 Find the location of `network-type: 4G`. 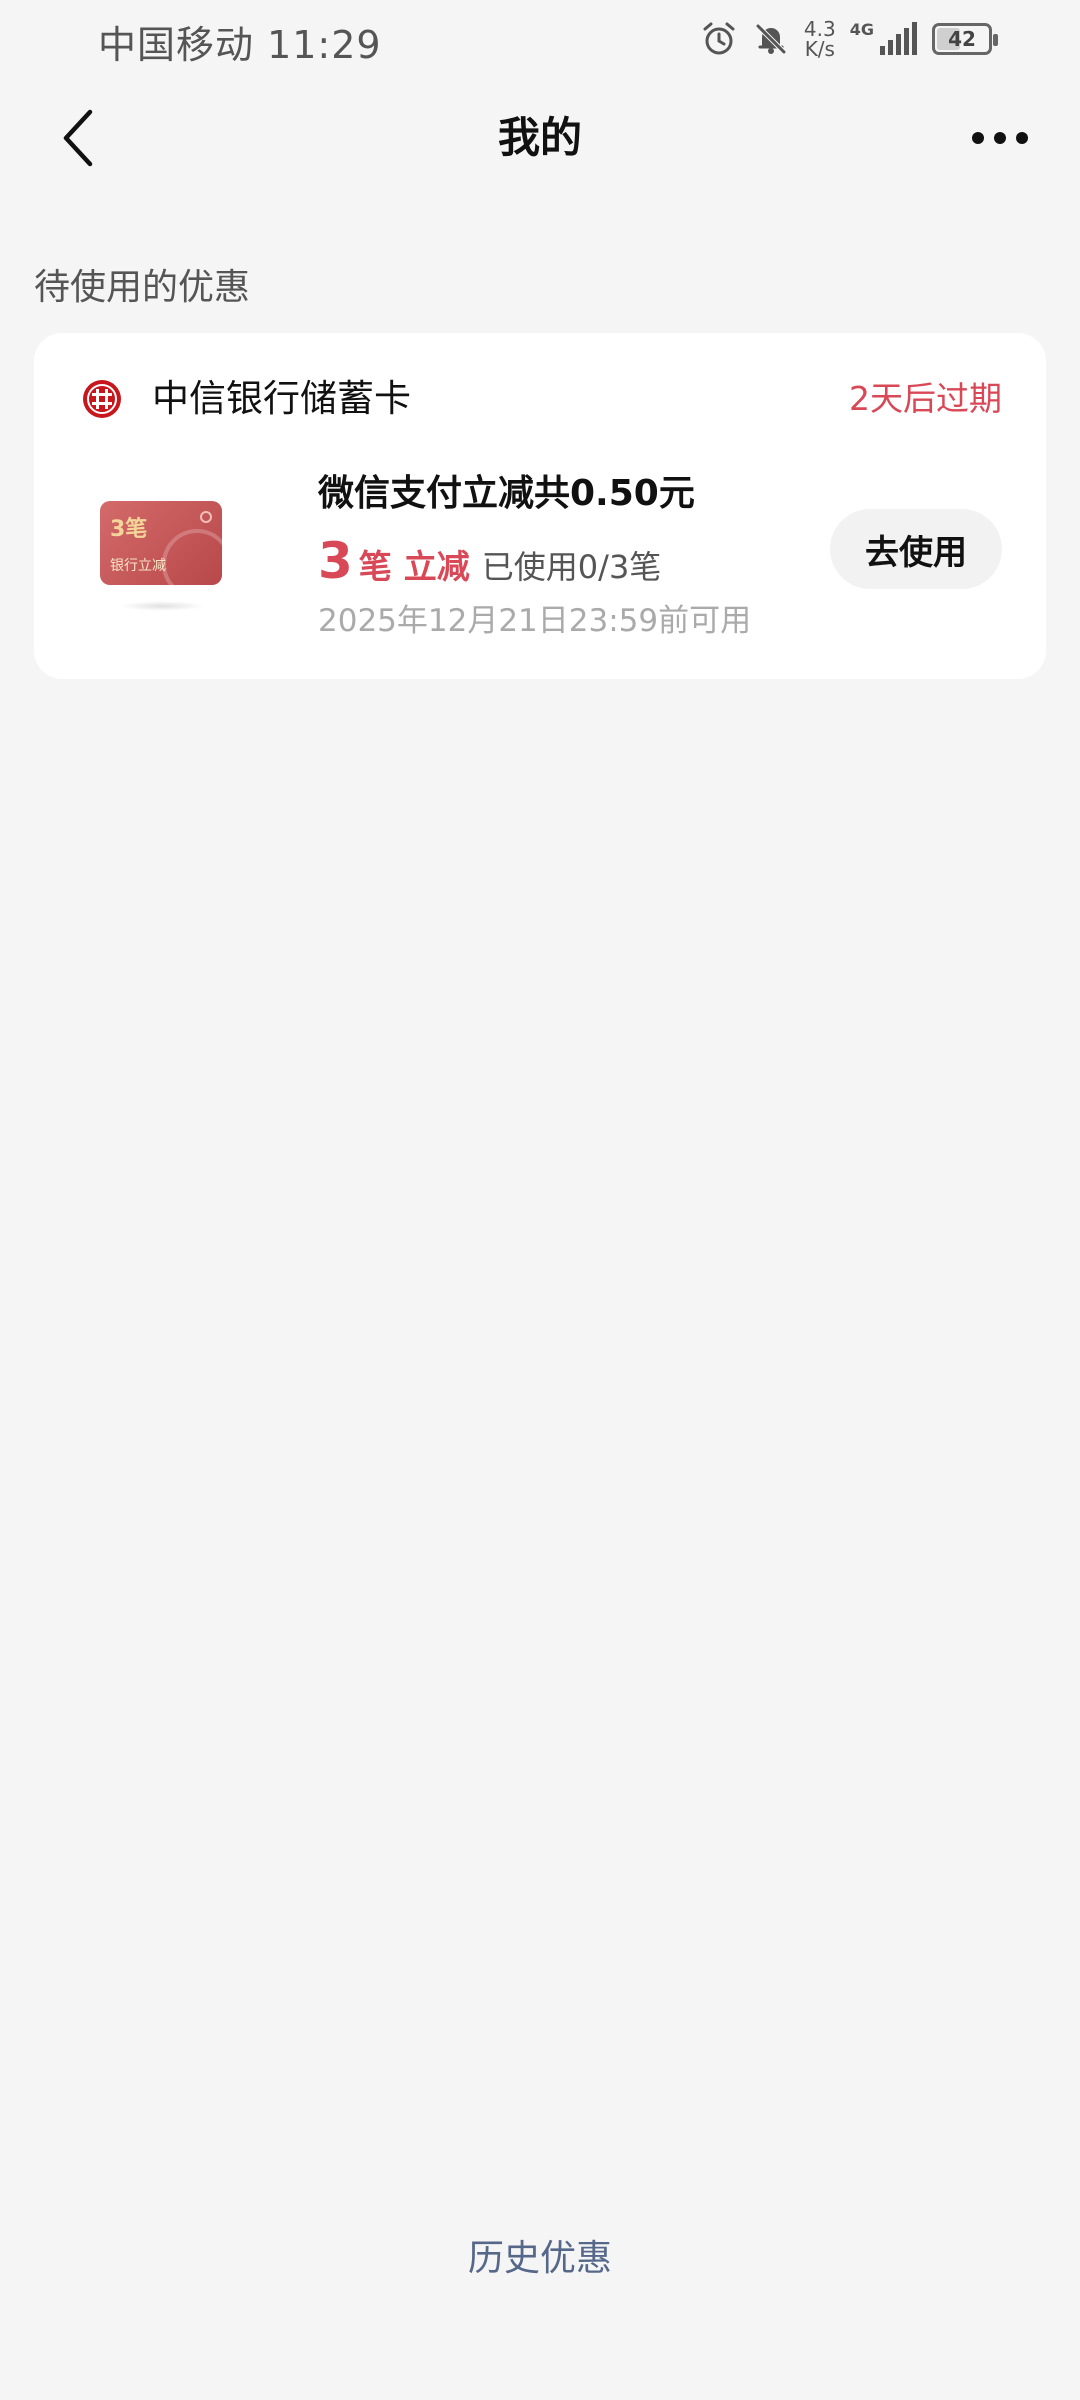

network-type: 4G is located at coordinates (861, 29).